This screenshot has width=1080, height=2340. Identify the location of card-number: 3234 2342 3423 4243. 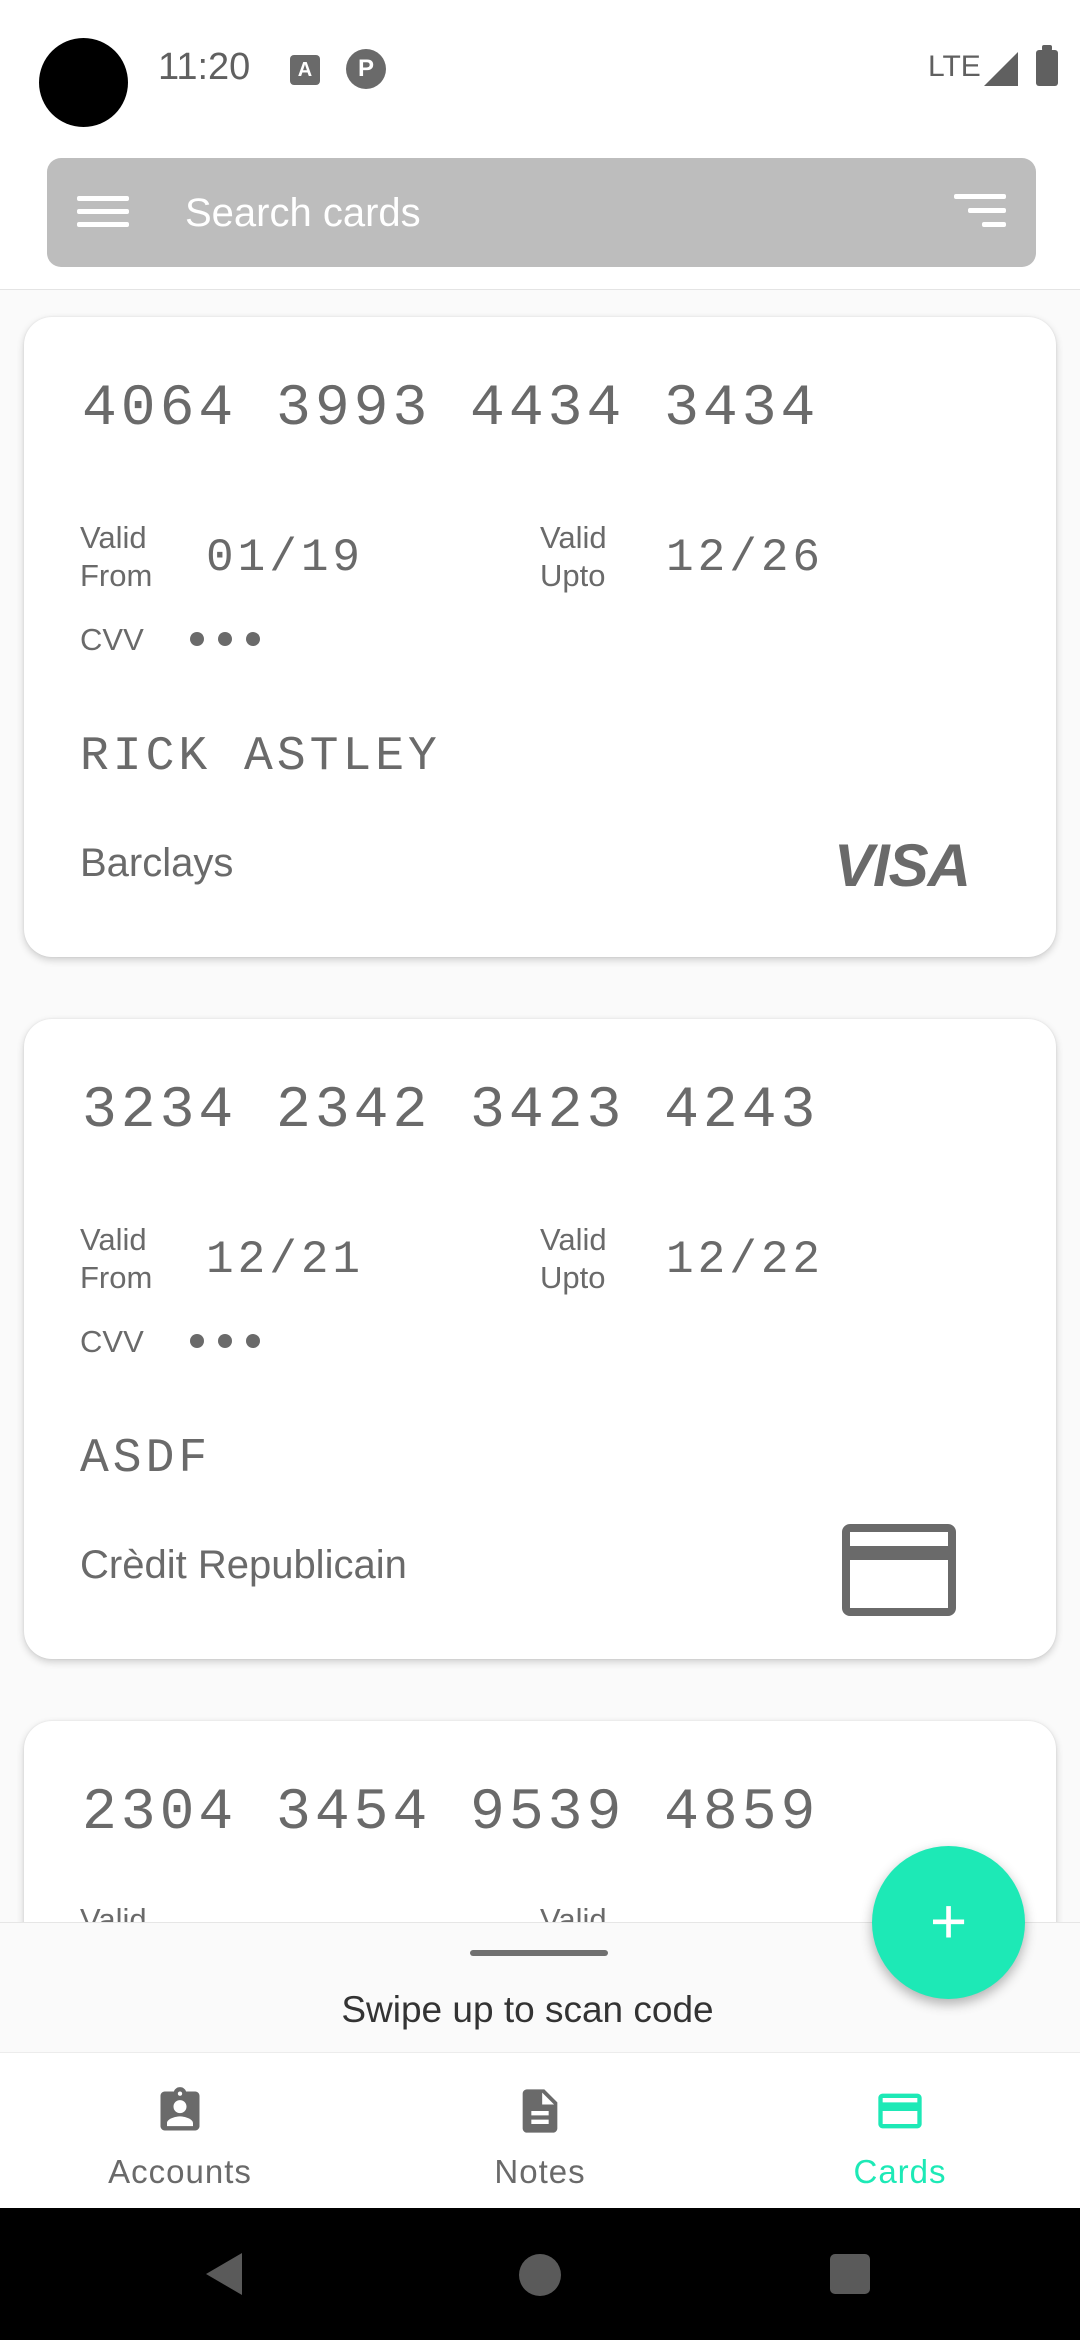
(451, 1111).